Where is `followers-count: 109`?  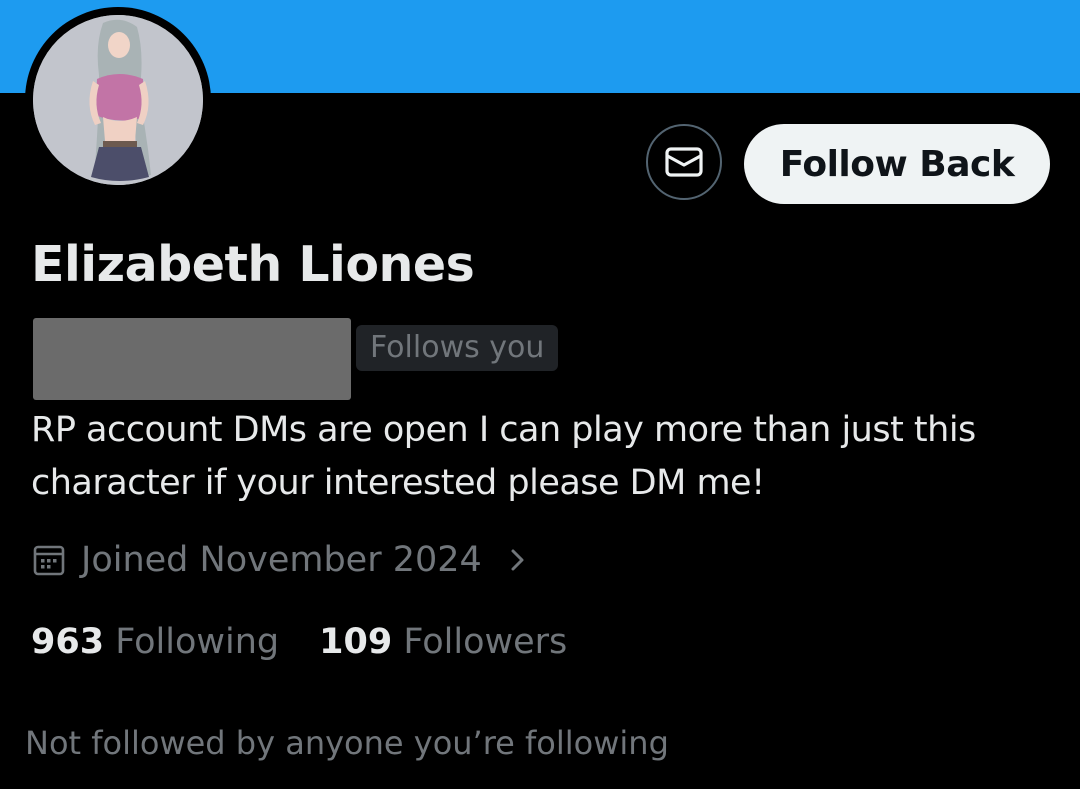
followers-count: 109 is located at coordinates (356, 642).